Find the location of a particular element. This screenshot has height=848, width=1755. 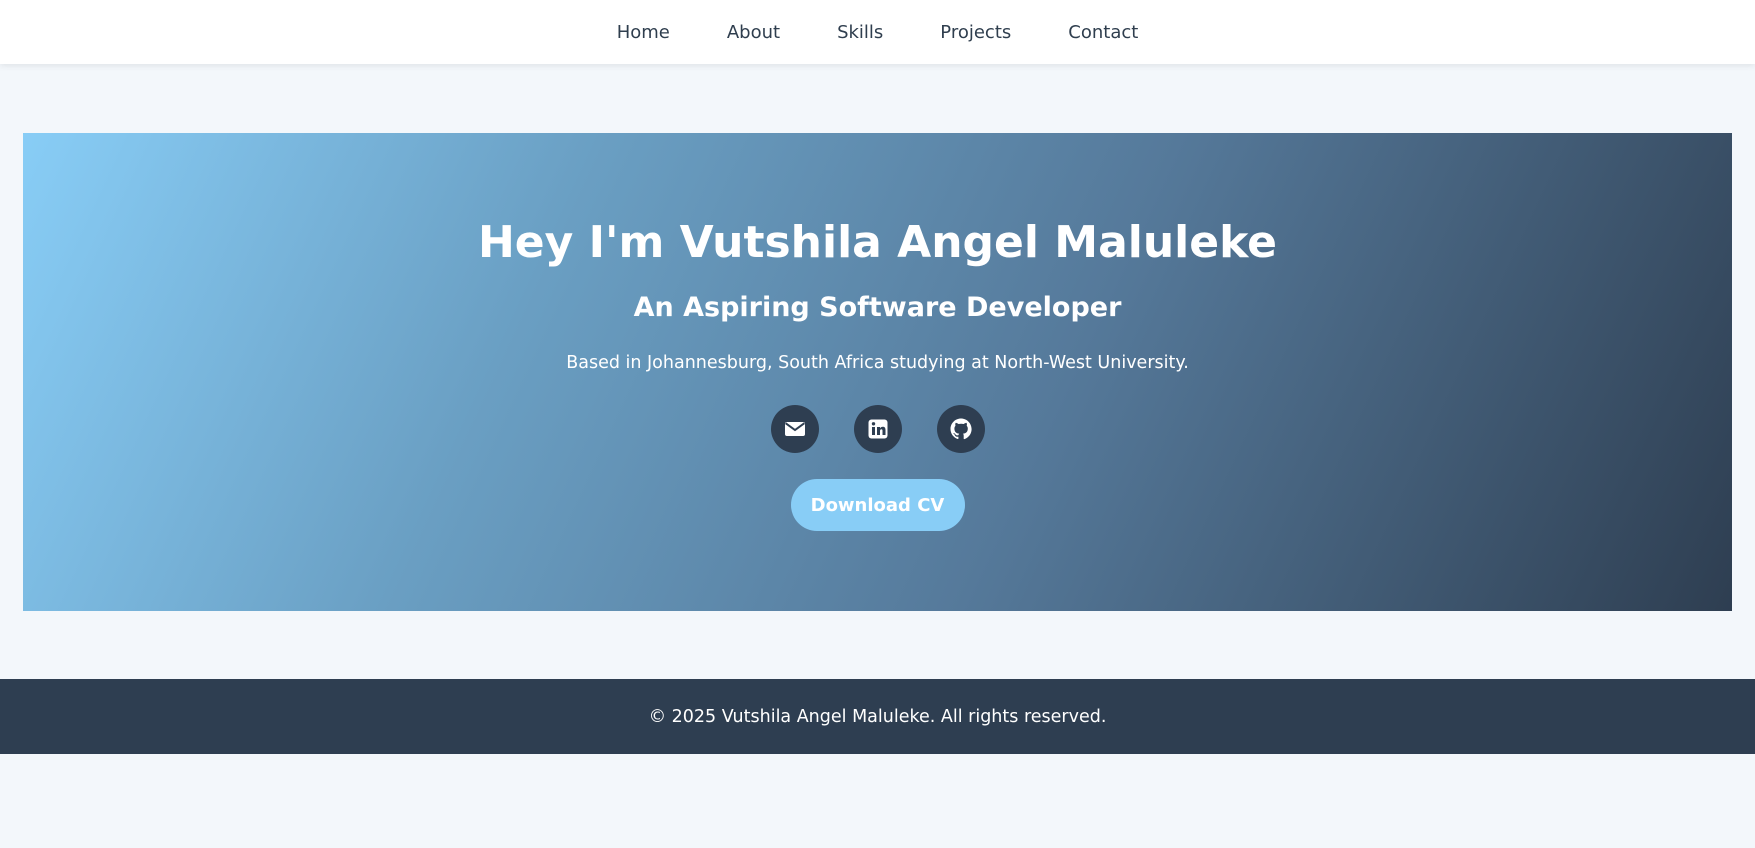

top-navigation: Home About Skills Projects Contact is located at coordinates (877, 32).